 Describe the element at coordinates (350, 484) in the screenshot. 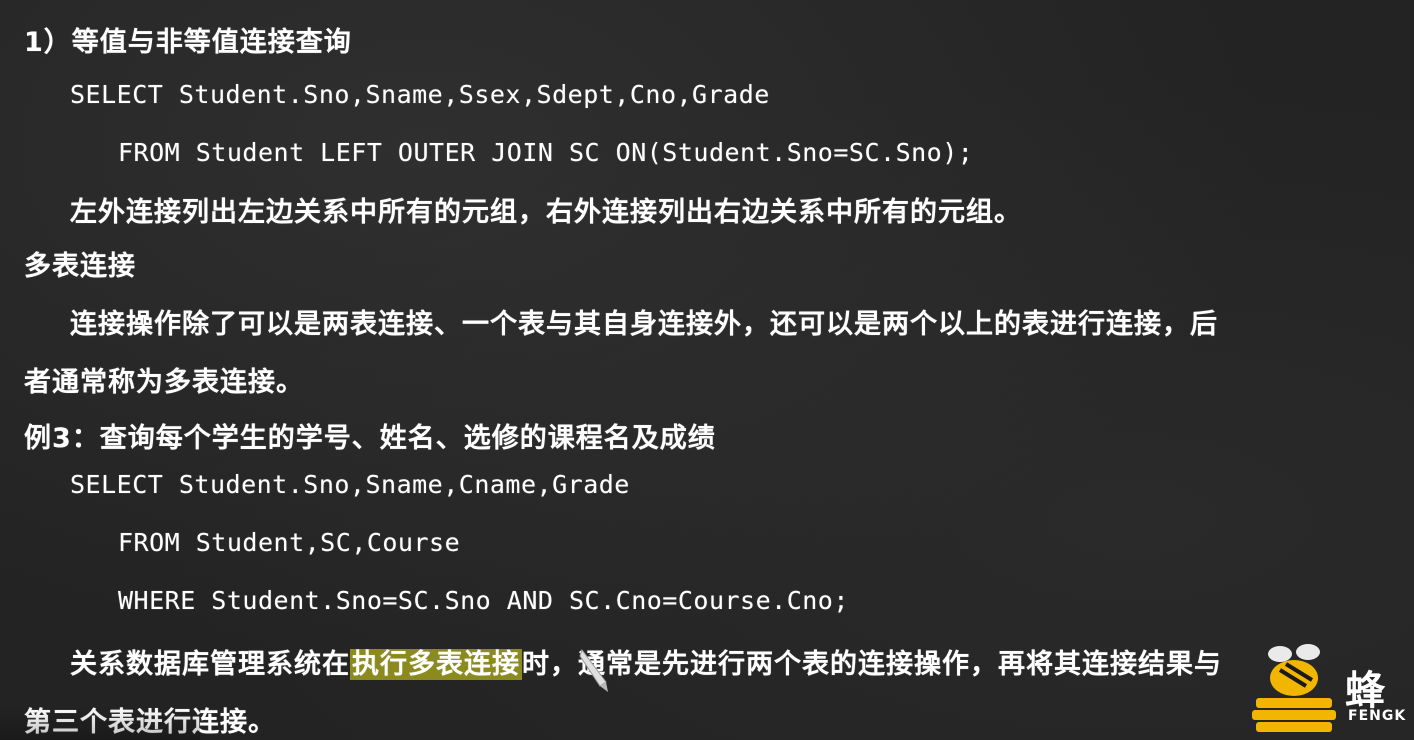

I see `sql-select-line-2: SELECT Student.Sno,Sname,Cname,Grade` at that location.